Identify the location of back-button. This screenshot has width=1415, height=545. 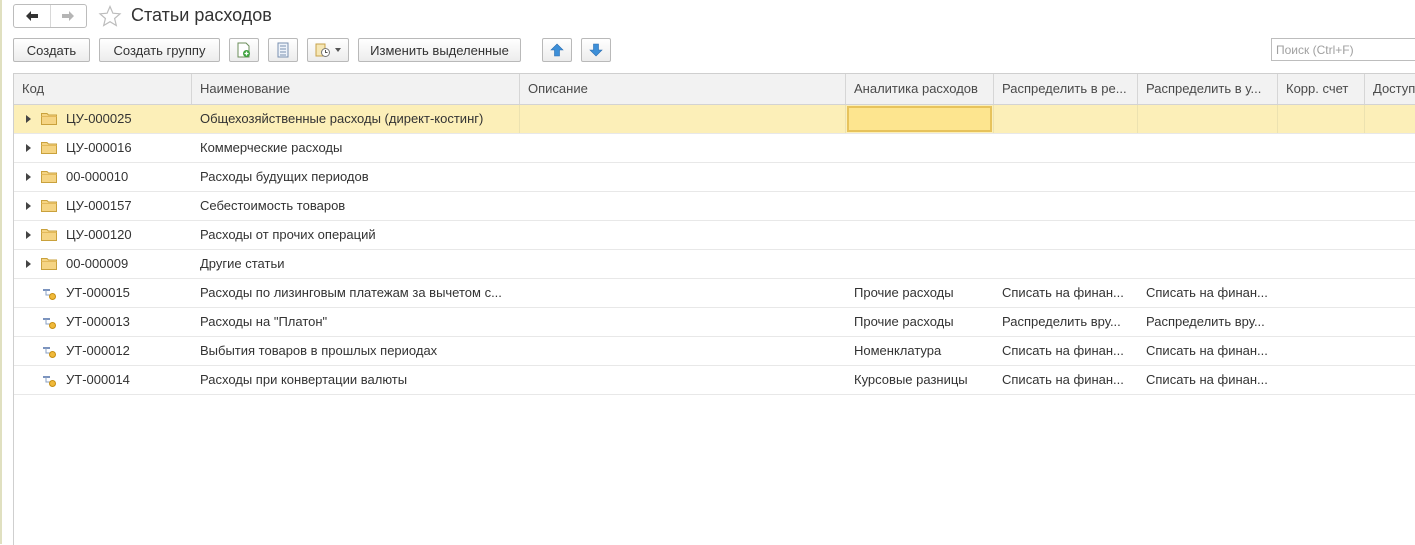
(32, 16).